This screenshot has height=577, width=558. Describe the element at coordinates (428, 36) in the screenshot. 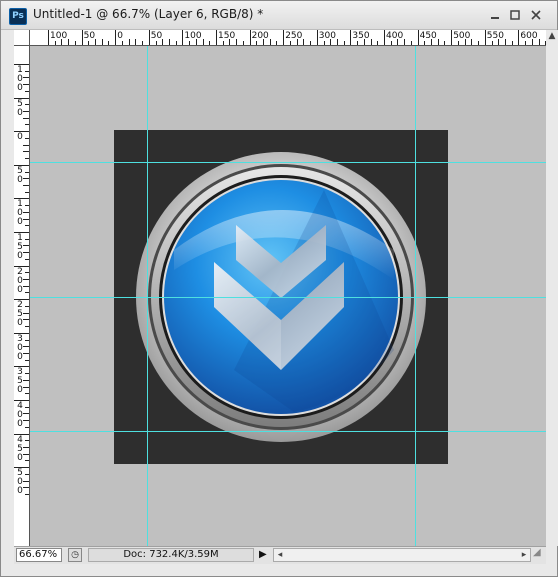

I see `ruler-h-label: 450` at that location.